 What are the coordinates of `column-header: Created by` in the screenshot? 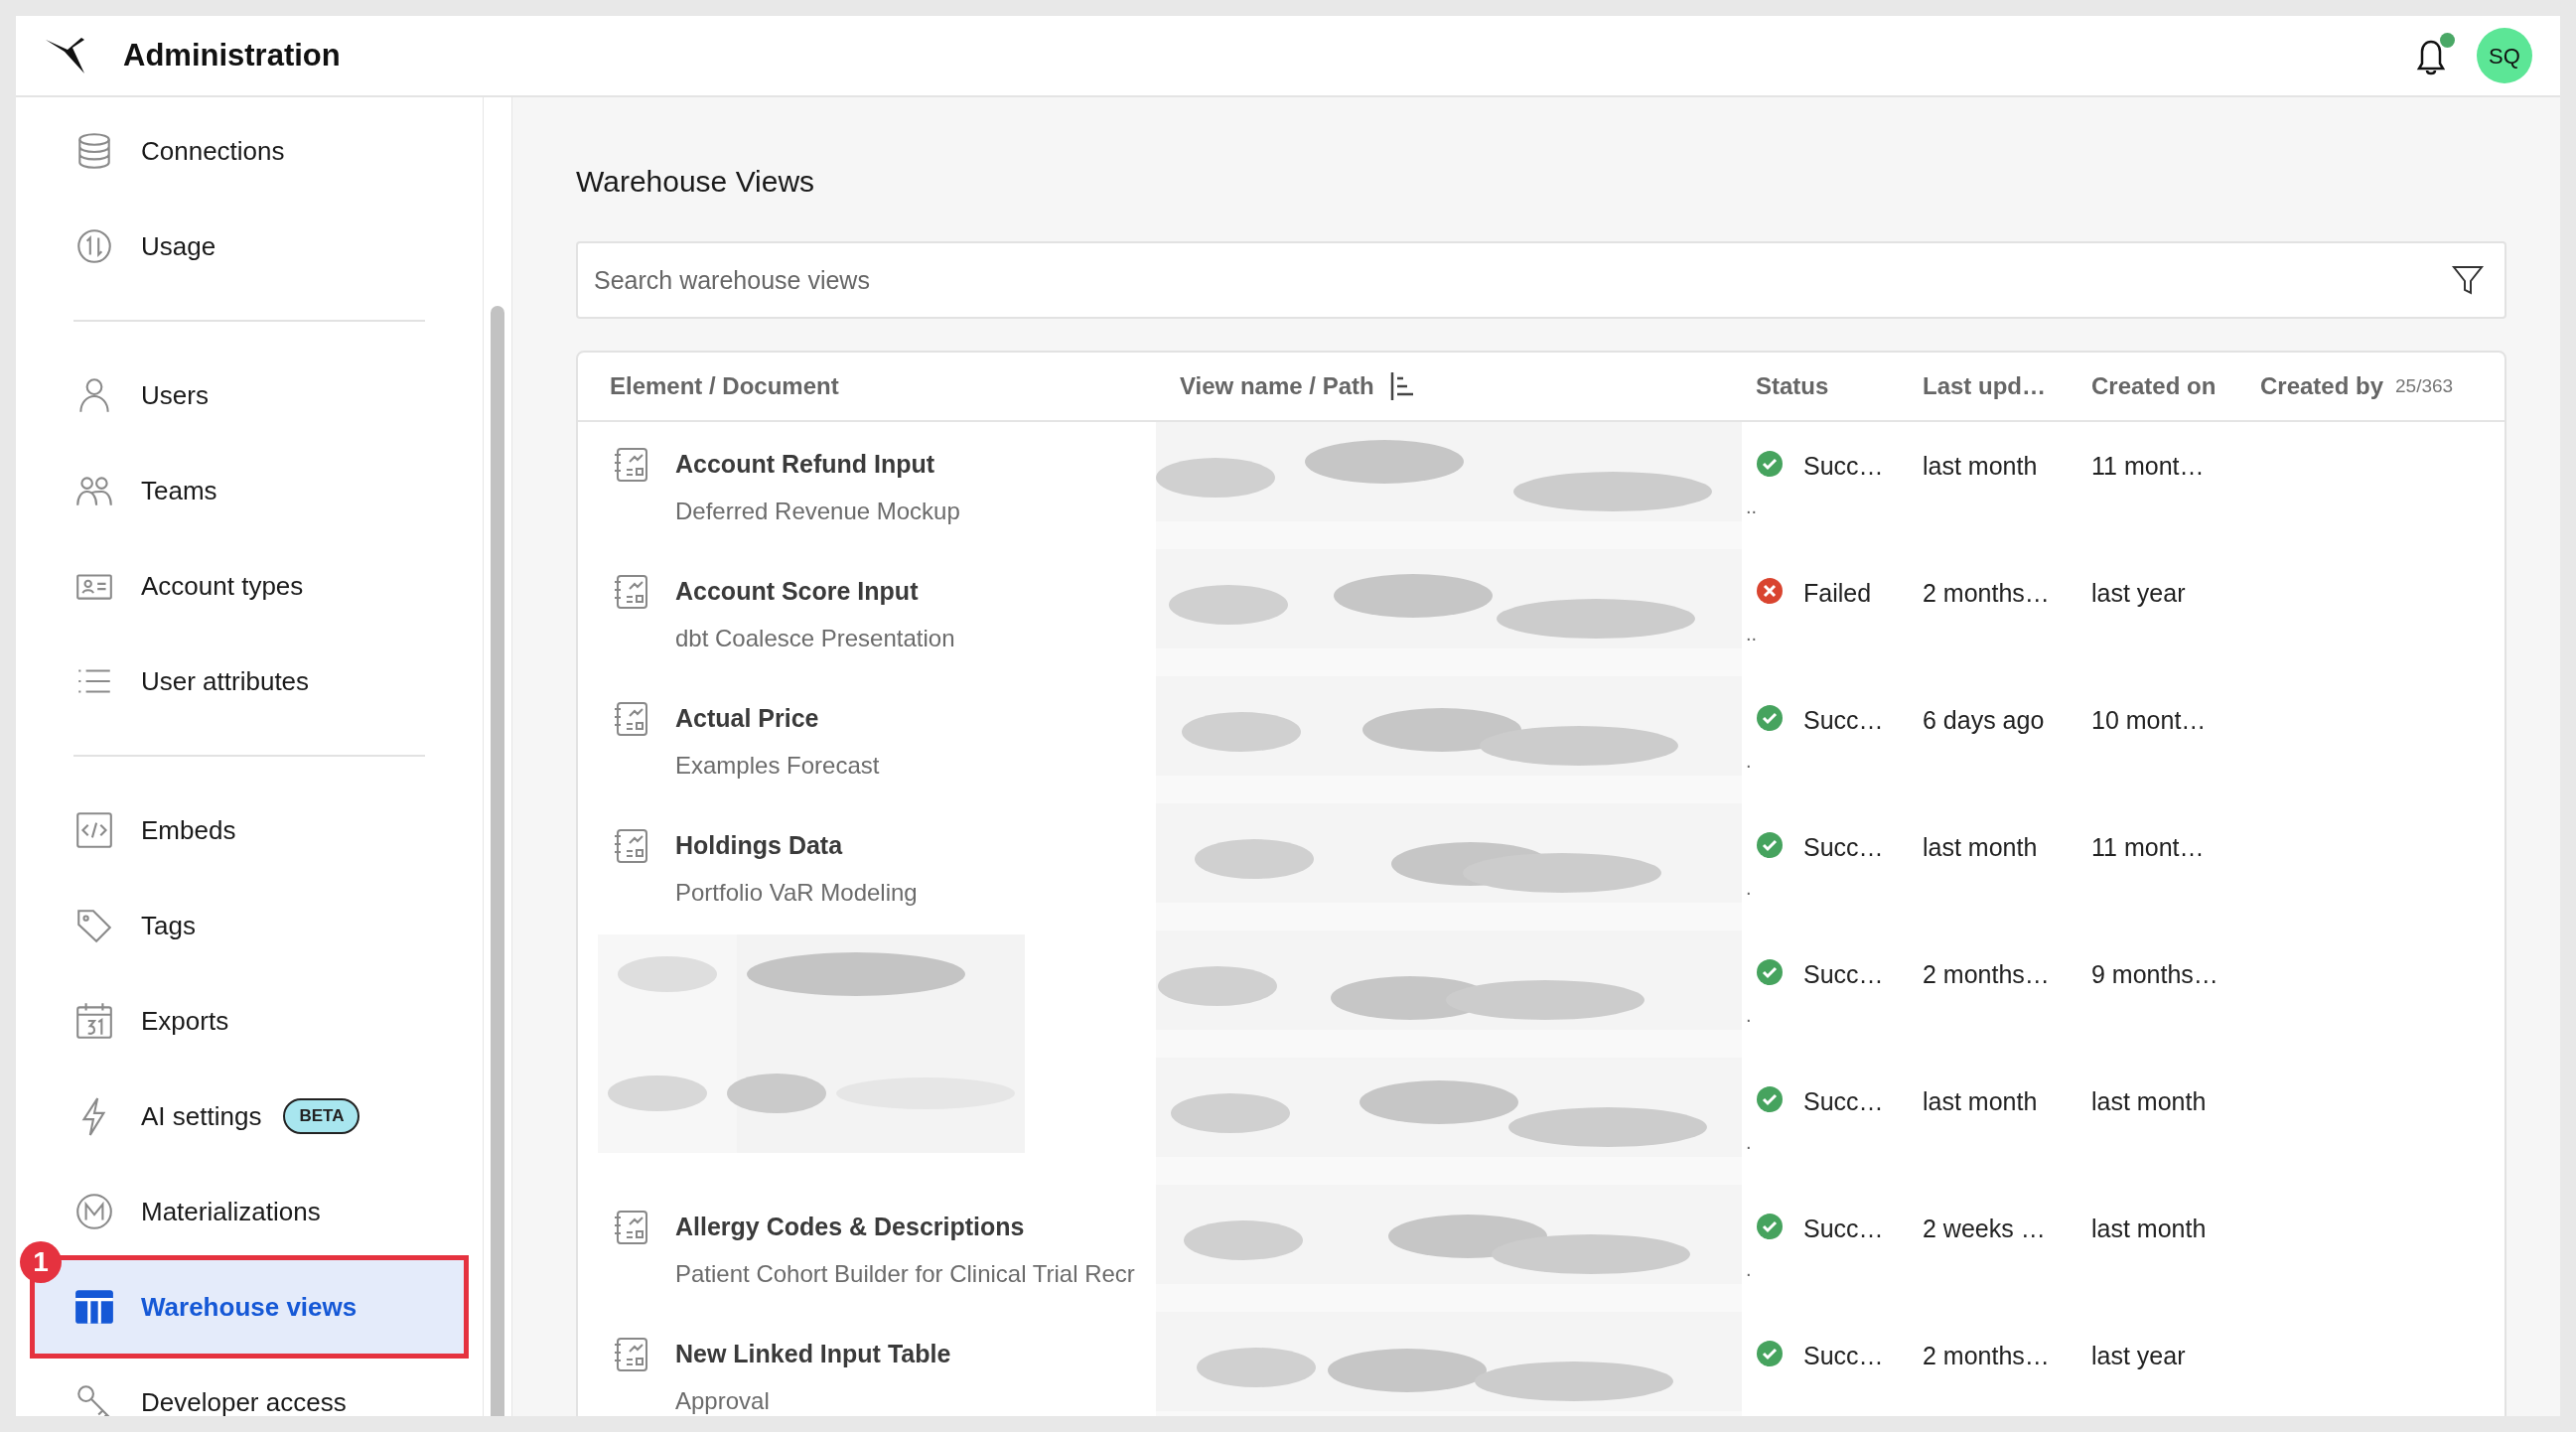 It's located at (2322, 386).